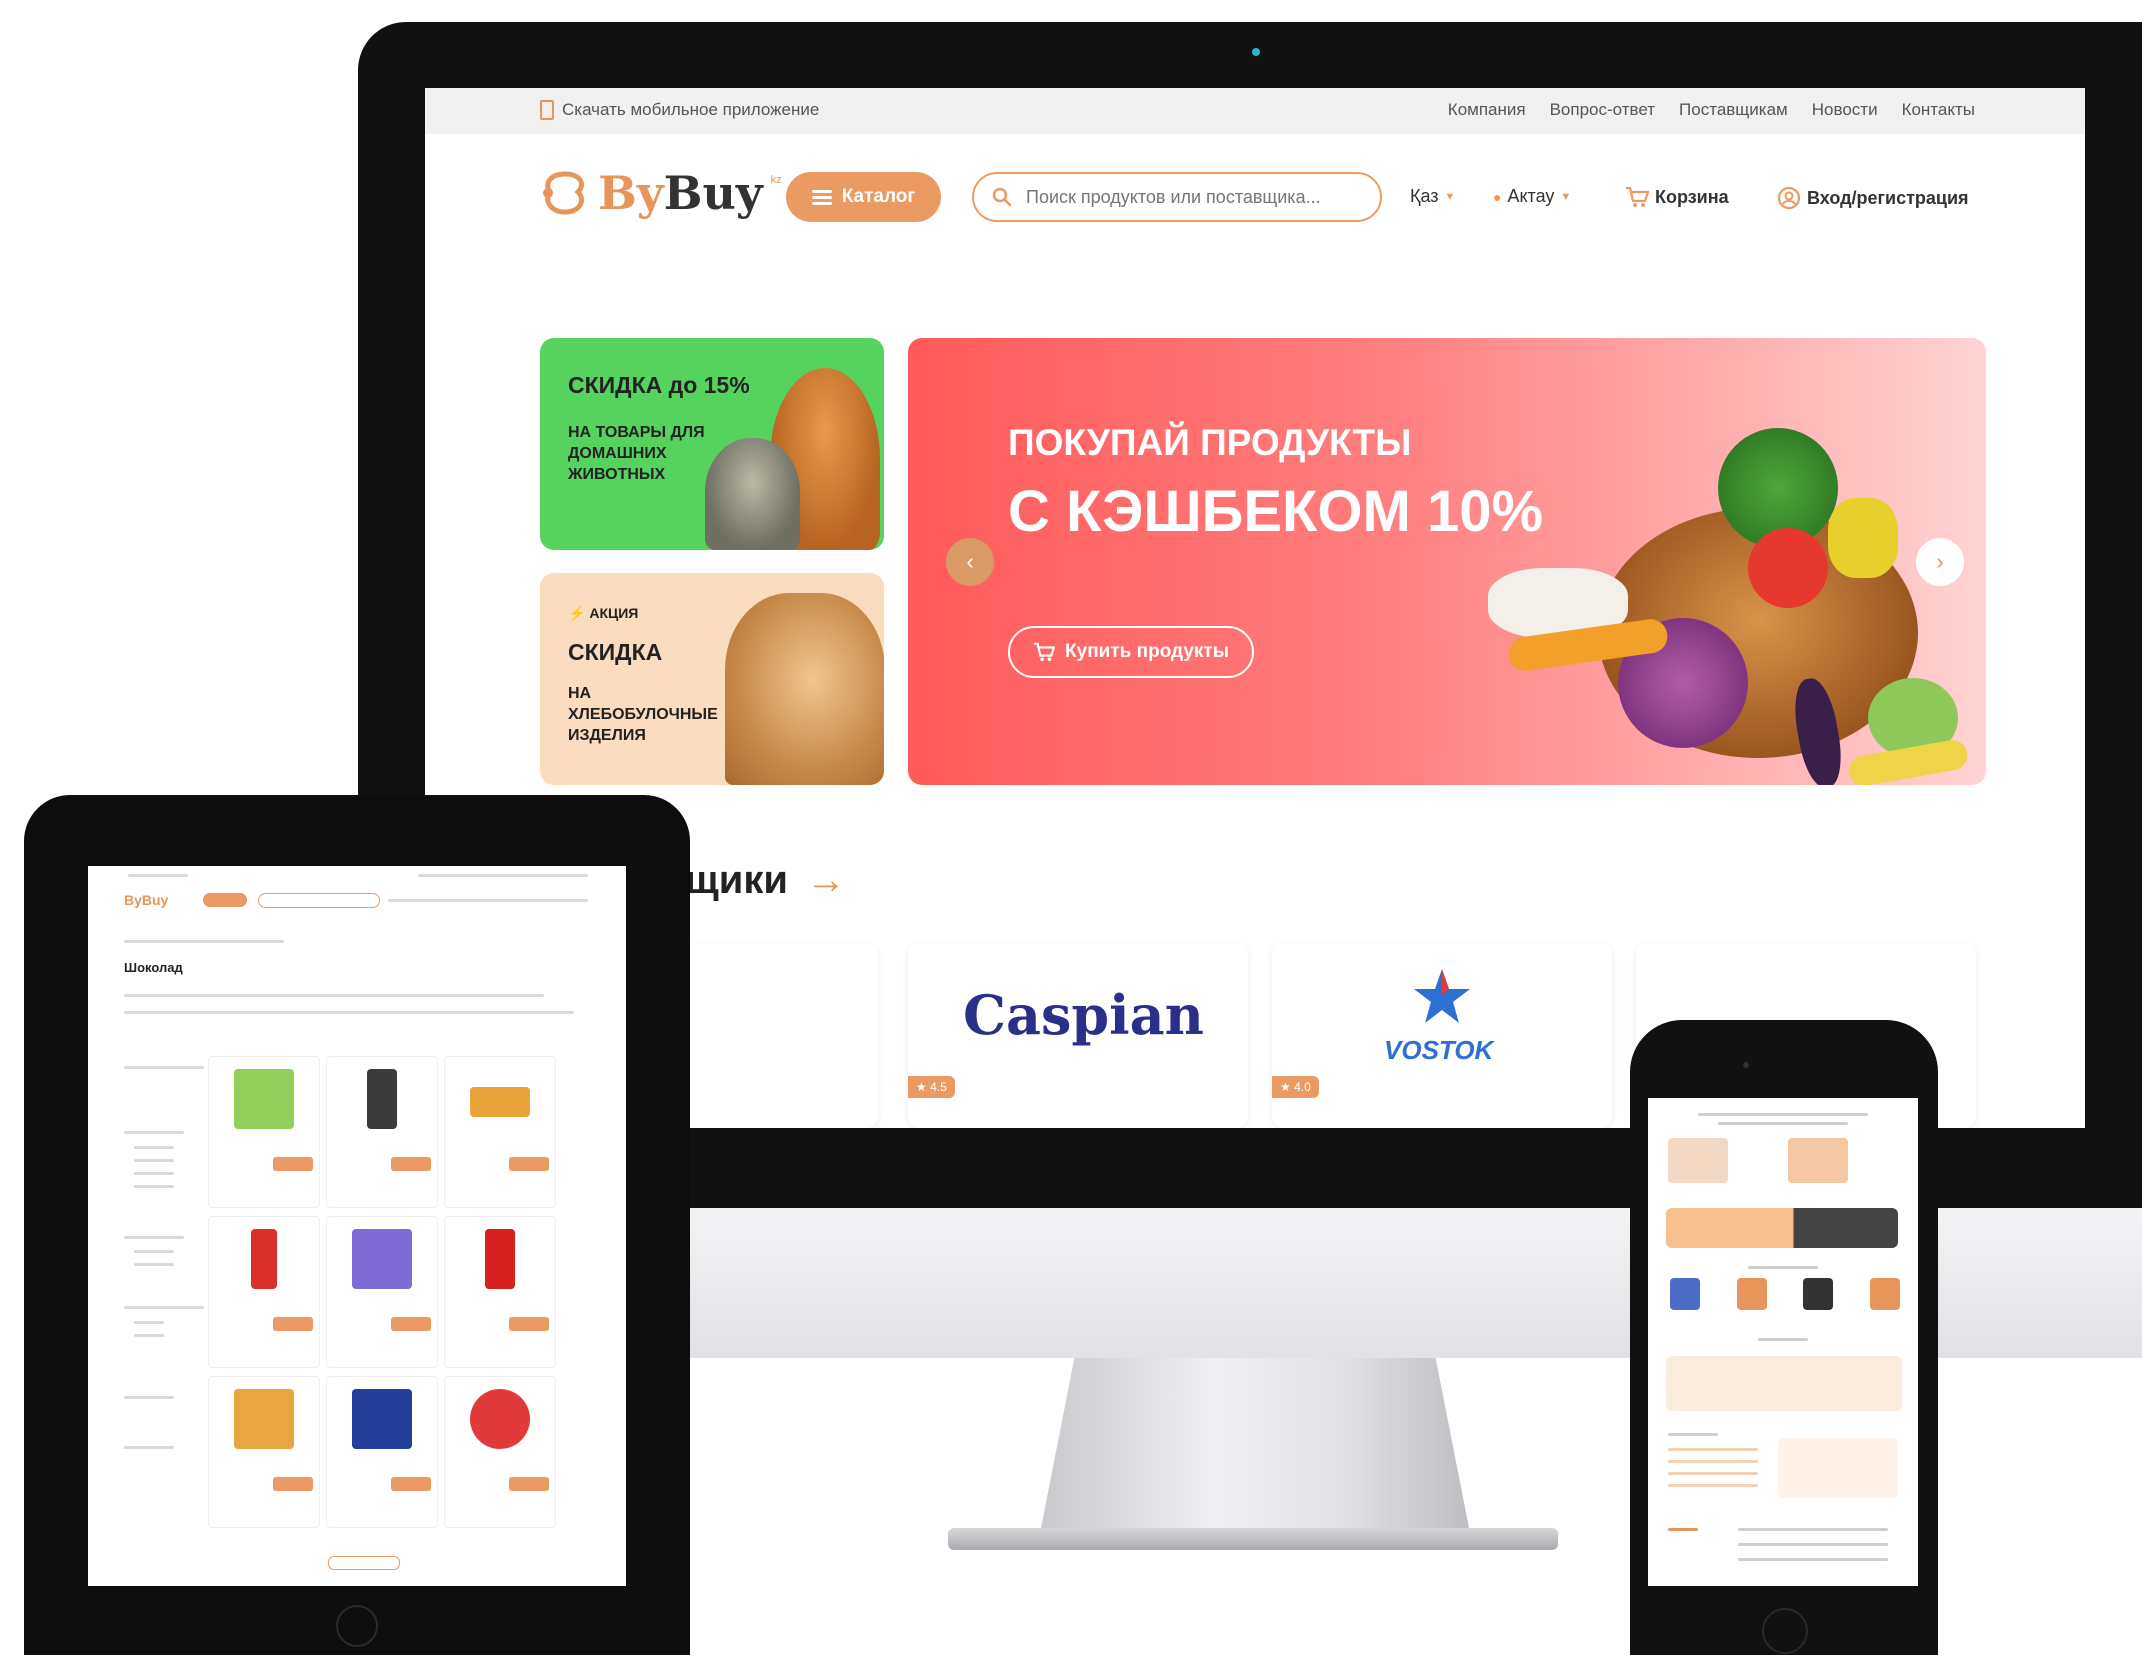  Describe the element at coordinates (1845, 110) in the screenshot. I see `nav-news: Новости` at that location.